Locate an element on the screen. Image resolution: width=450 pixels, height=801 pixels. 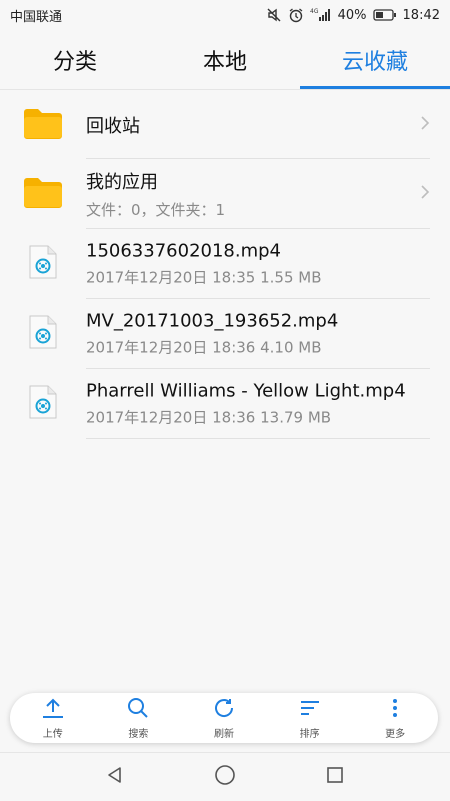
search-button: 搜索 is located at coordinates (139, 718).